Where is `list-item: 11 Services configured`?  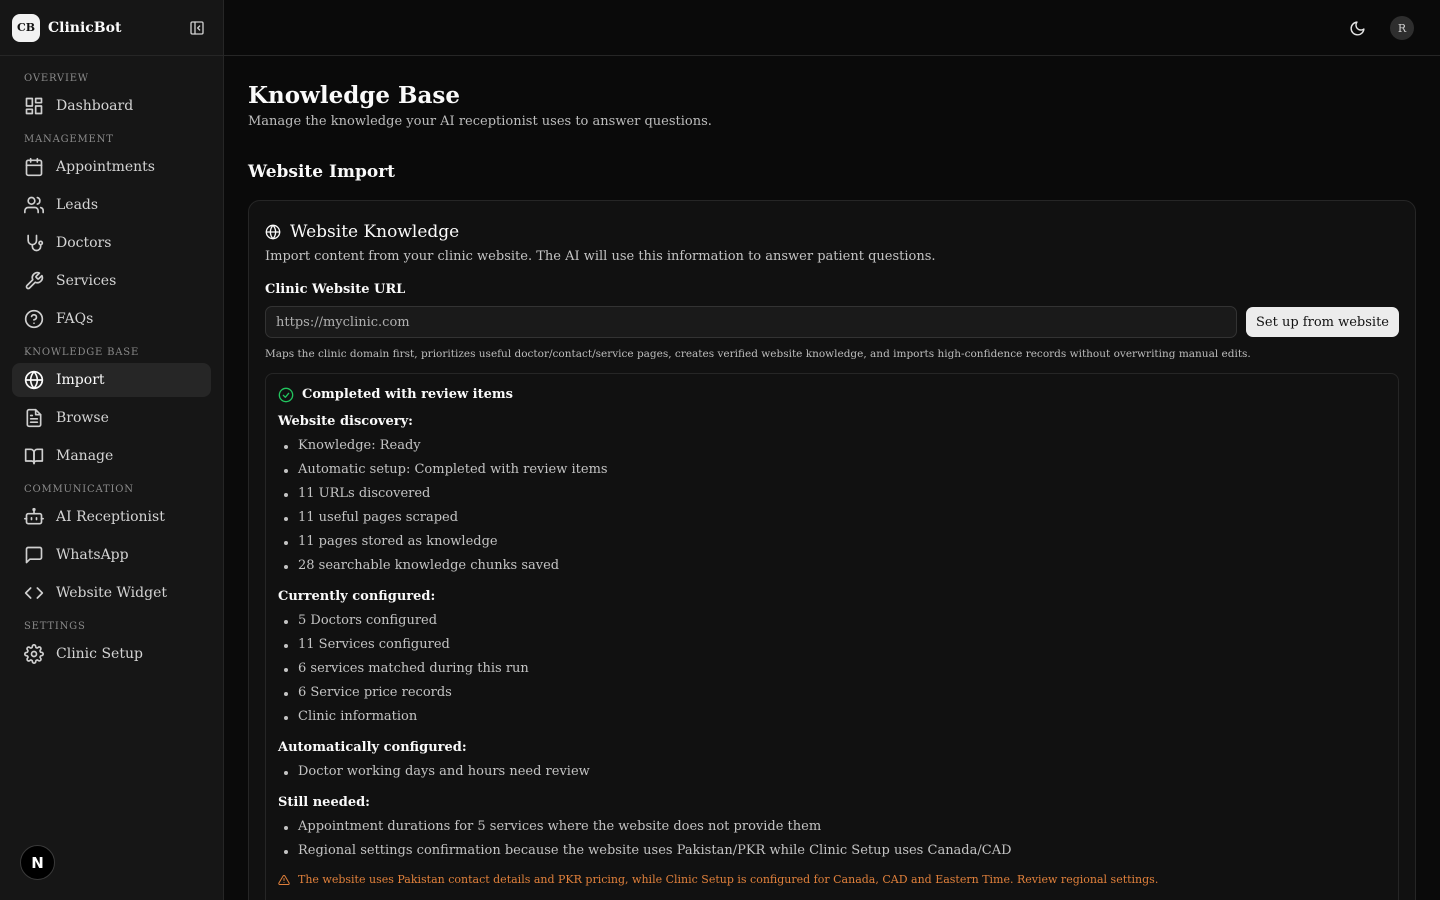
list-item: 11 Services configured is located at coordinates (832, 645).